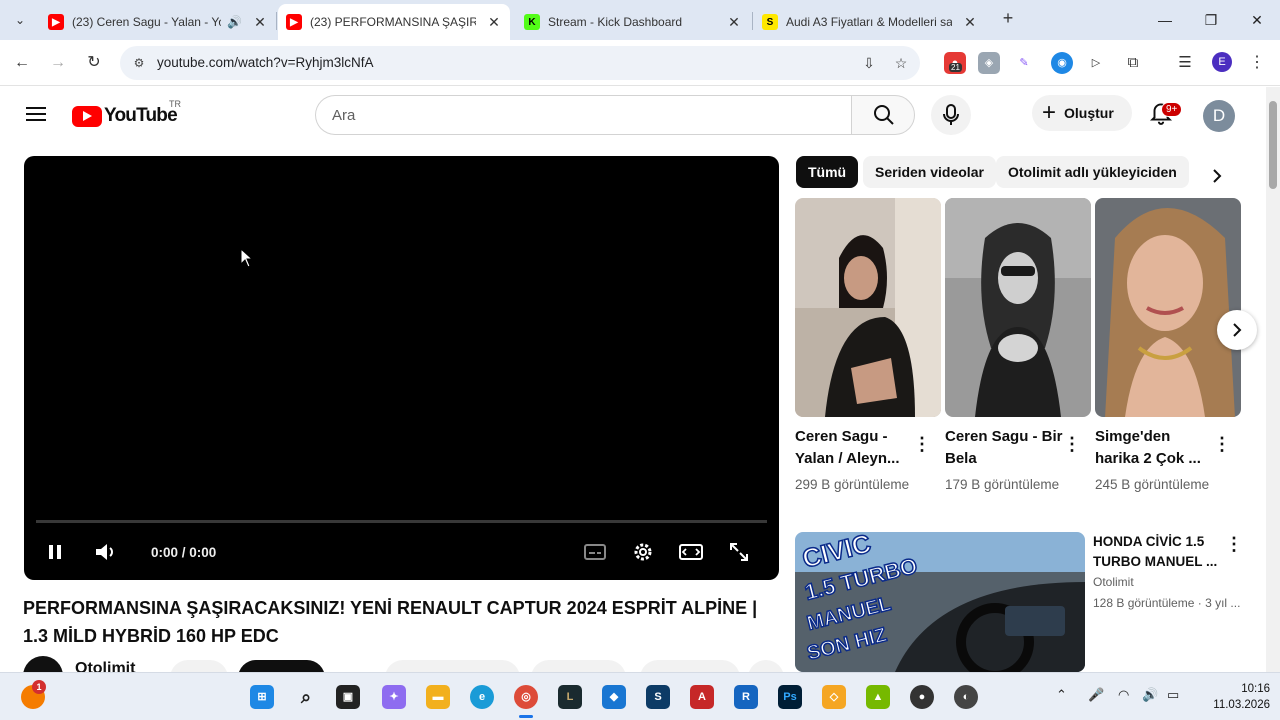 This screenshot has height=720, width=1280. What do you see at coordinates (1211, 20) in the screenshot?
I see `window-restore-icon: ❐` at bounding box center [1211, 20].